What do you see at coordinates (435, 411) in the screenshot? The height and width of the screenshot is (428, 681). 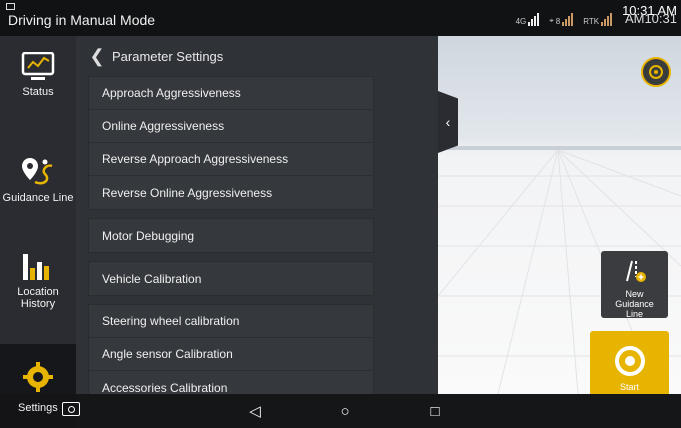 I see `recents-nav-button: □` at bounding box center [435, 411].